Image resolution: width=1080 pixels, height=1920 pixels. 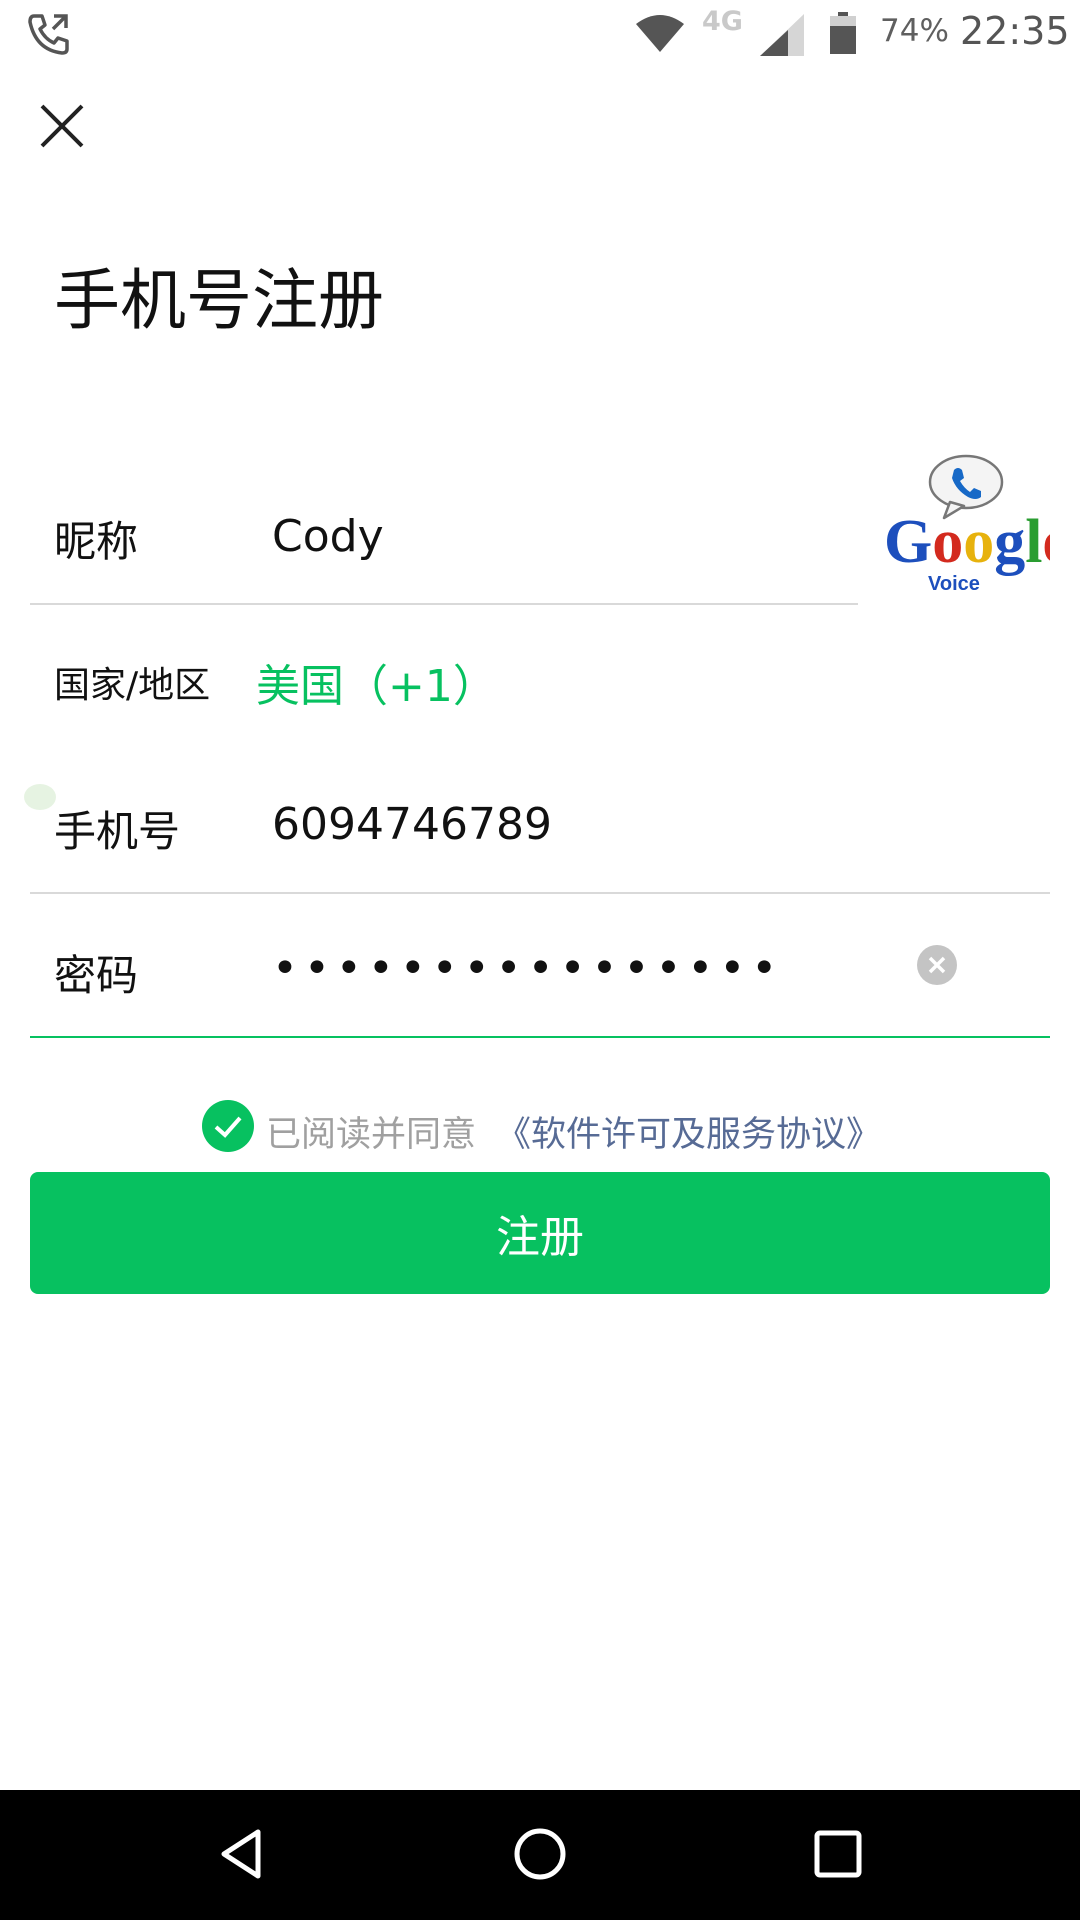 I want to click on nickname-label: 昵称, so click(x=96, y=541).